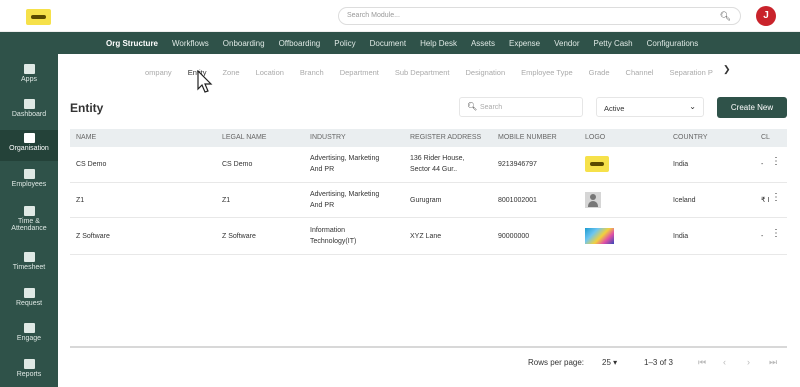 This screenshot has height=387, width=800. Describe the element at coordinates (132, 43) in the screenshot. I see `main-nav-org-structure: Org Structure` at that location.